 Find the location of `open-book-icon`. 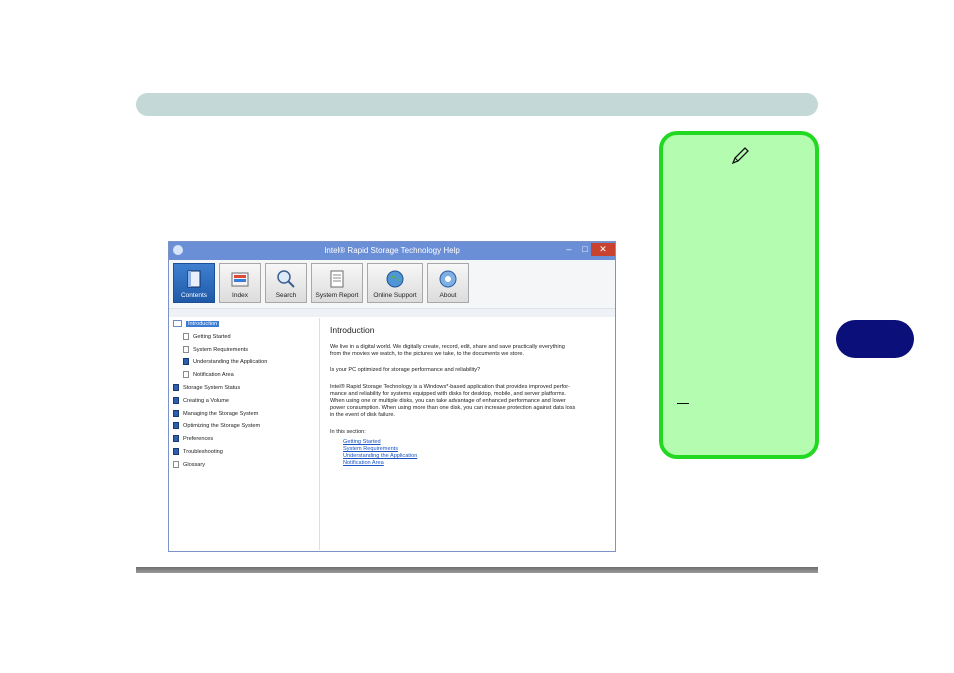

open-book-icon is located at coordinates (177, 324).